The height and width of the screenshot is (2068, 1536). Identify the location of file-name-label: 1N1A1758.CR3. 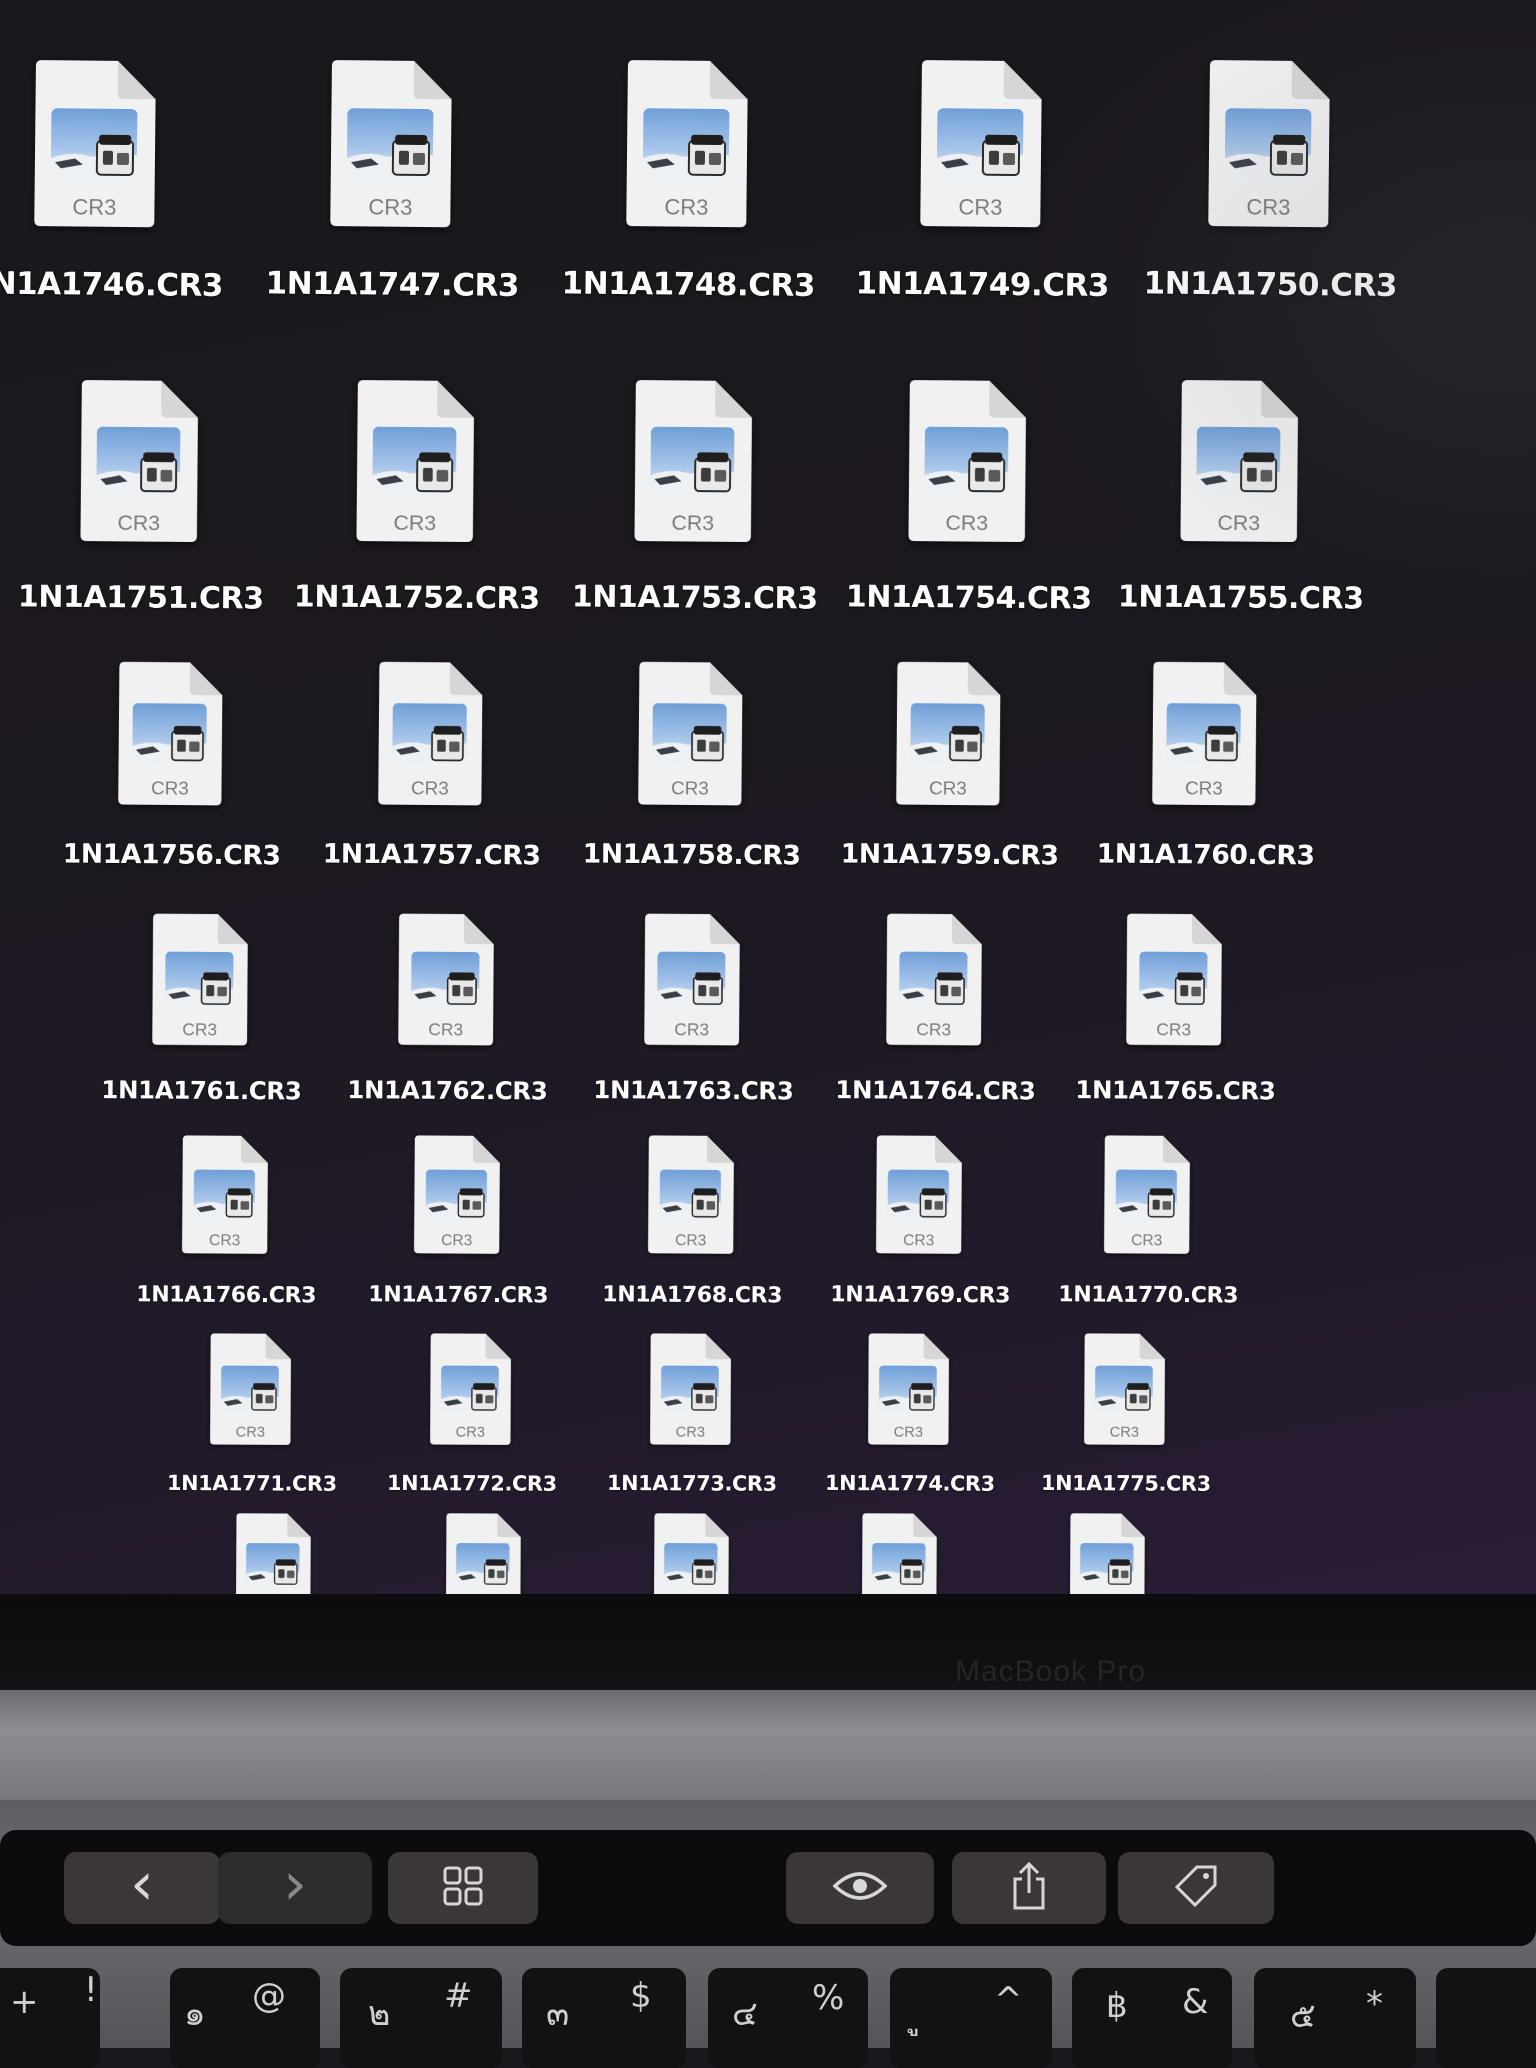
(692, 854).